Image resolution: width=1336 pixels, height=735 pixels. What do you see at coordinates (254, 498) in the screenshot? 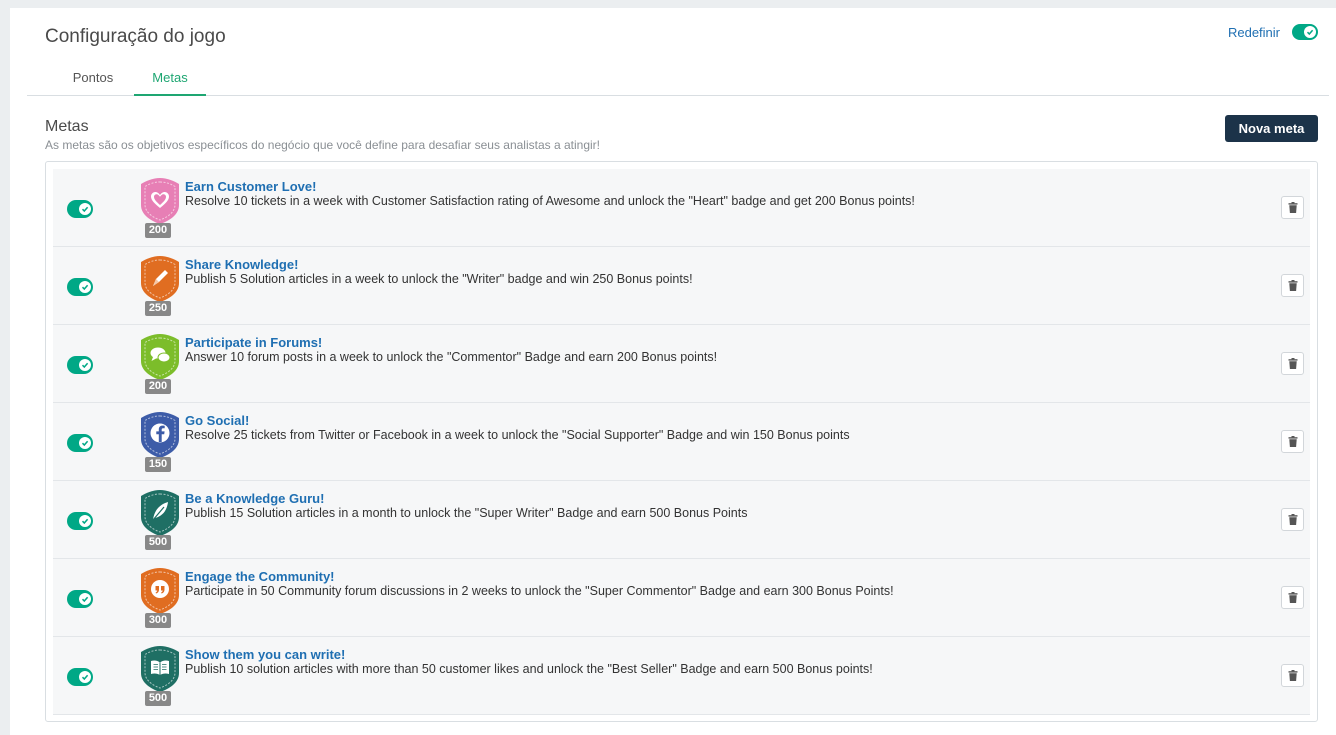
I see `goal-title: Be a Knowledge Guru!` at bounding box center [254, 498].